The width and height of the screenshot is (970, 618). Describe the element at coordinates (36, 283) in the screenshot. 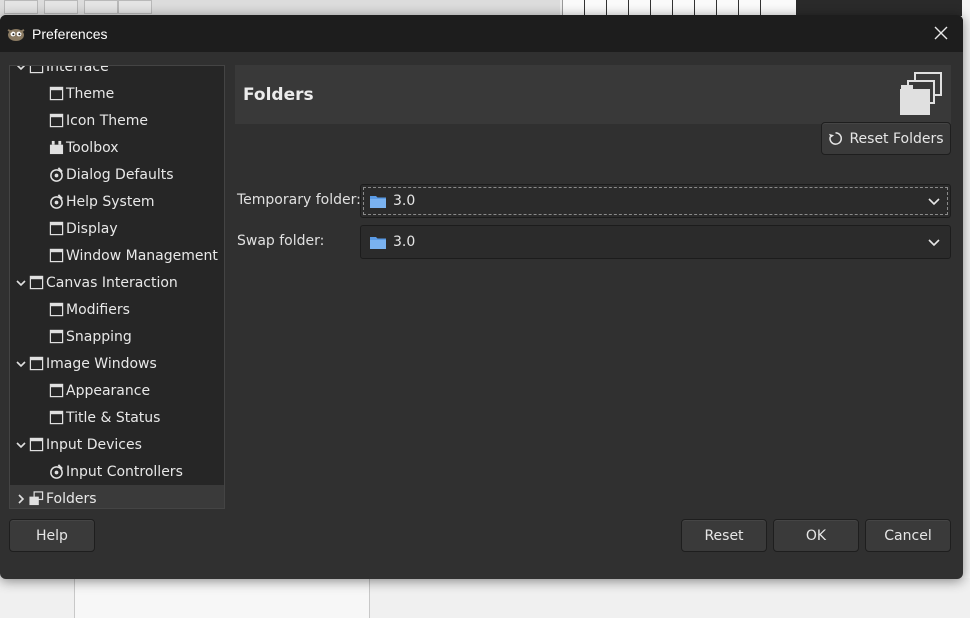

I see `canvas-icon` at that location.